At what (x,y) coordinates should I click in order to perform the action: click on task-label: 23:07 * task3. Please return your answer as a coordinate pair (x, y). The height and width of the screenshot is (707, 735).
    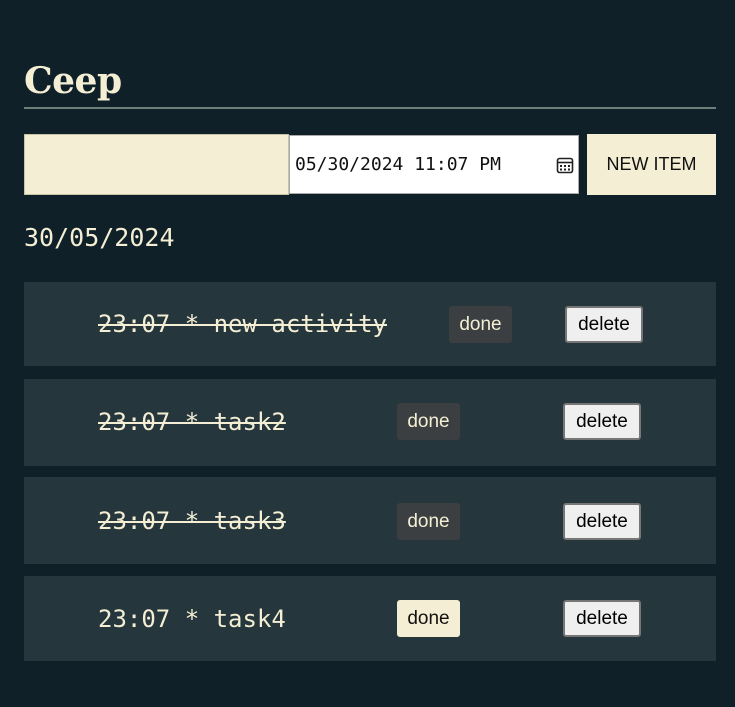
    Looking at the image, I should click on (192, 521).